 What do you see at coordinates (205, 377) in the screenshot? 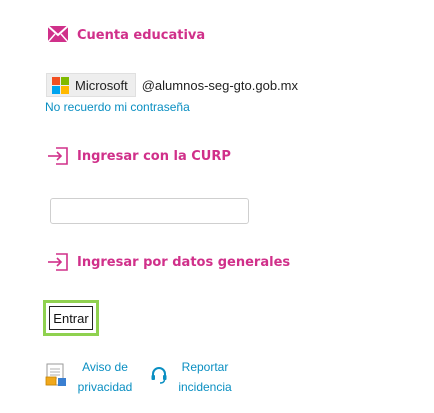
I see `report-incident-link: Reportar incidencia` at bounding box center [205, 377].